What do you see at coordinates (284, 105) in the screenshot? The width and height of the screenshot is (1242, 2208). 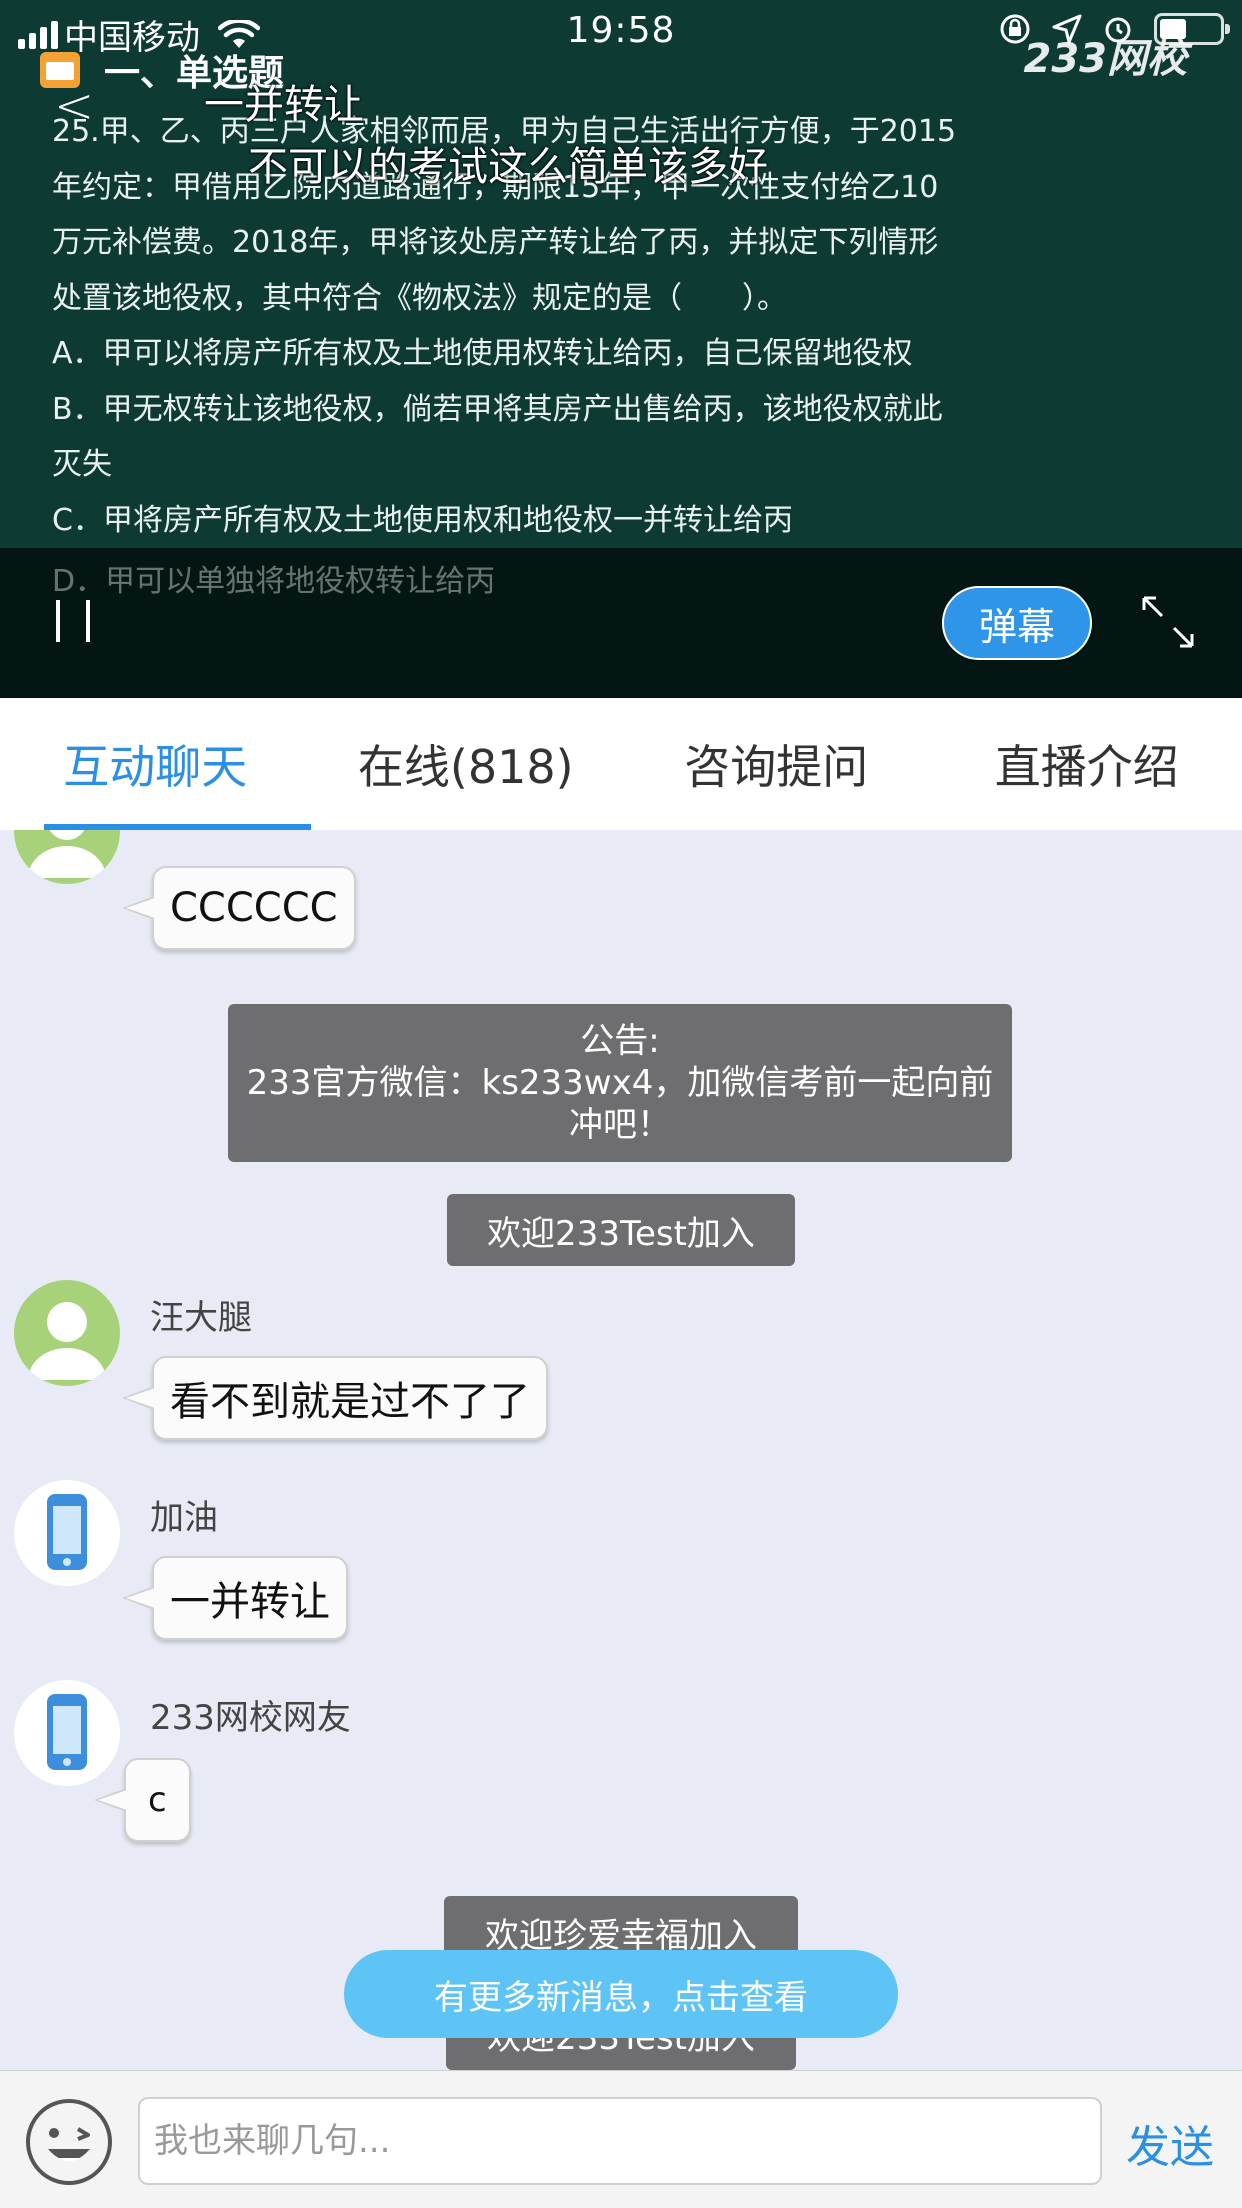 I see `danmu-comment: 一并转让` at bounding box center [284, 105].